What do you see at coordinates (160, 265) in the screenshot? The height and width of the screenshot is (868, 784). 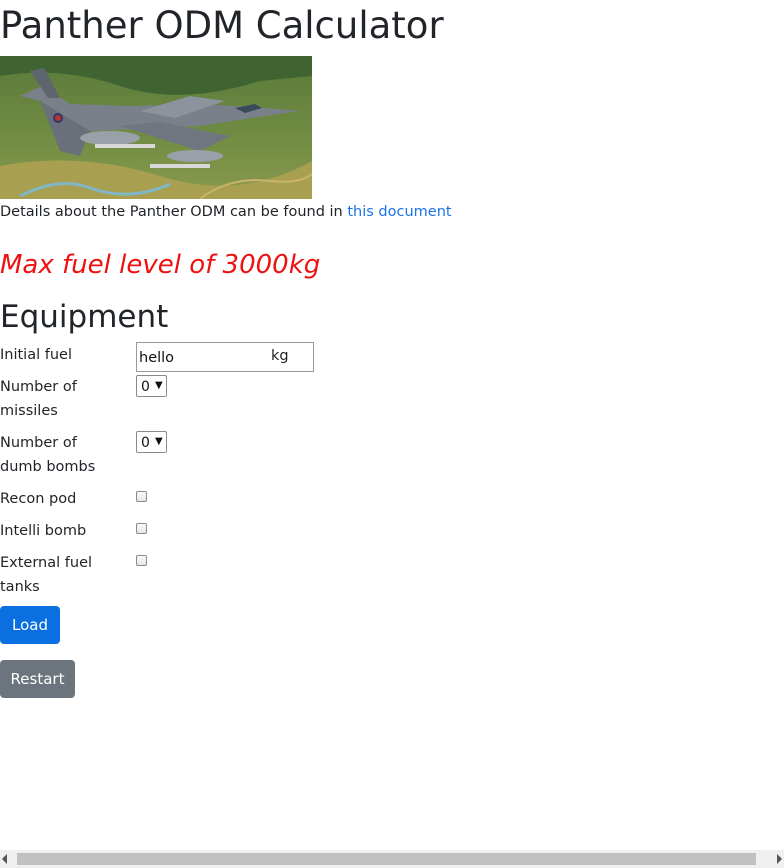 I see `max-fuel-warning: Max fuel level of 3000kg` at bounding box center [160, 265].